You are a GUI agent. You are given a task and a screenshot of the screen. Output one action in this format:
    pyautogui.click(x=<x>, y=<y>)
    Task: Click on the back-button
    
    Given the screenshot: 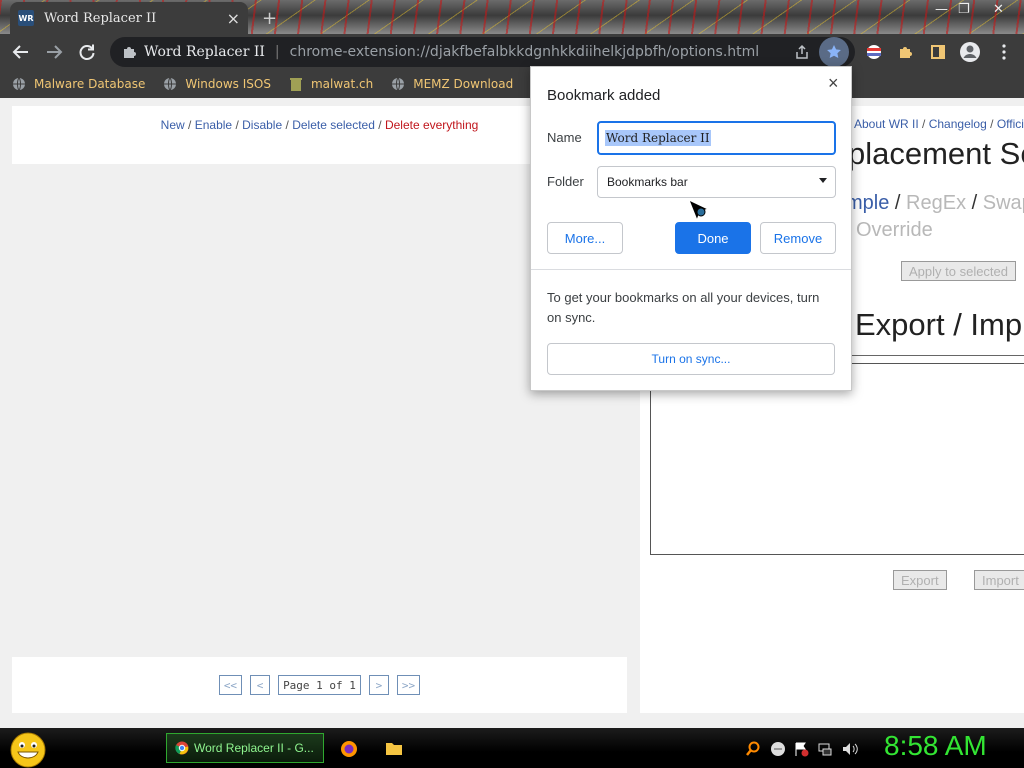 What is the action you would take?
    pyautogui.click(x=21, y=52)
    